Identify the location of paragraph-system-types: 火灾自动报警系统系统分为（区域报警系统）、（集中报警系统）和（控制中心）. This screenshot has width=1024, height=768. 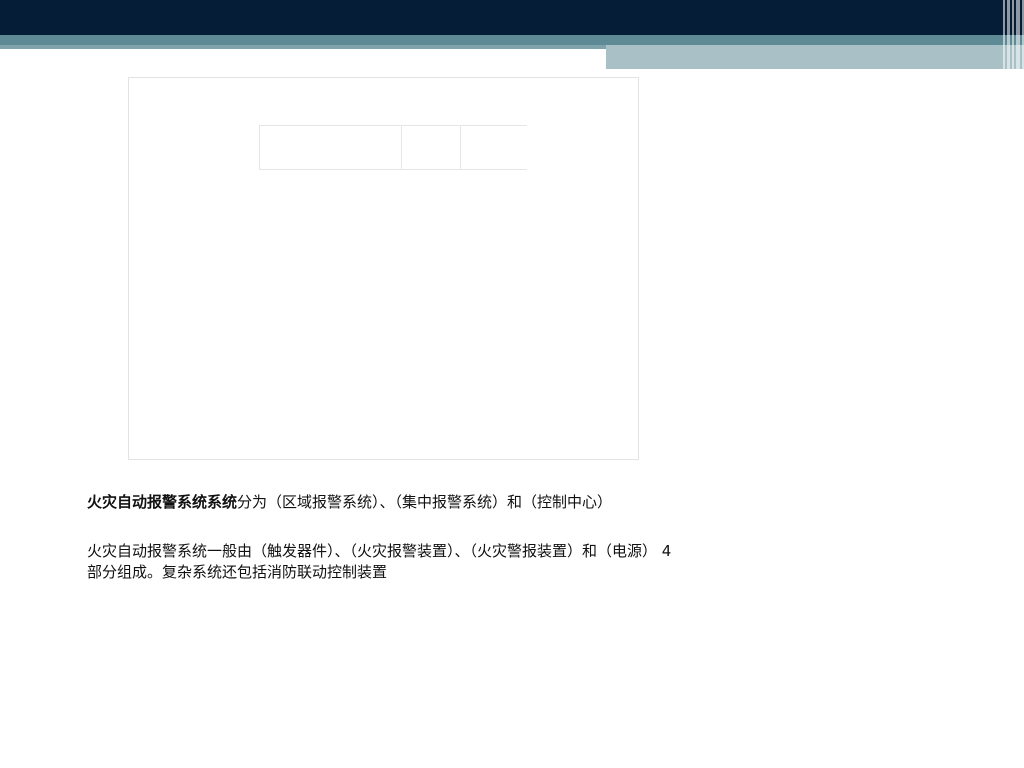
(379, 502).